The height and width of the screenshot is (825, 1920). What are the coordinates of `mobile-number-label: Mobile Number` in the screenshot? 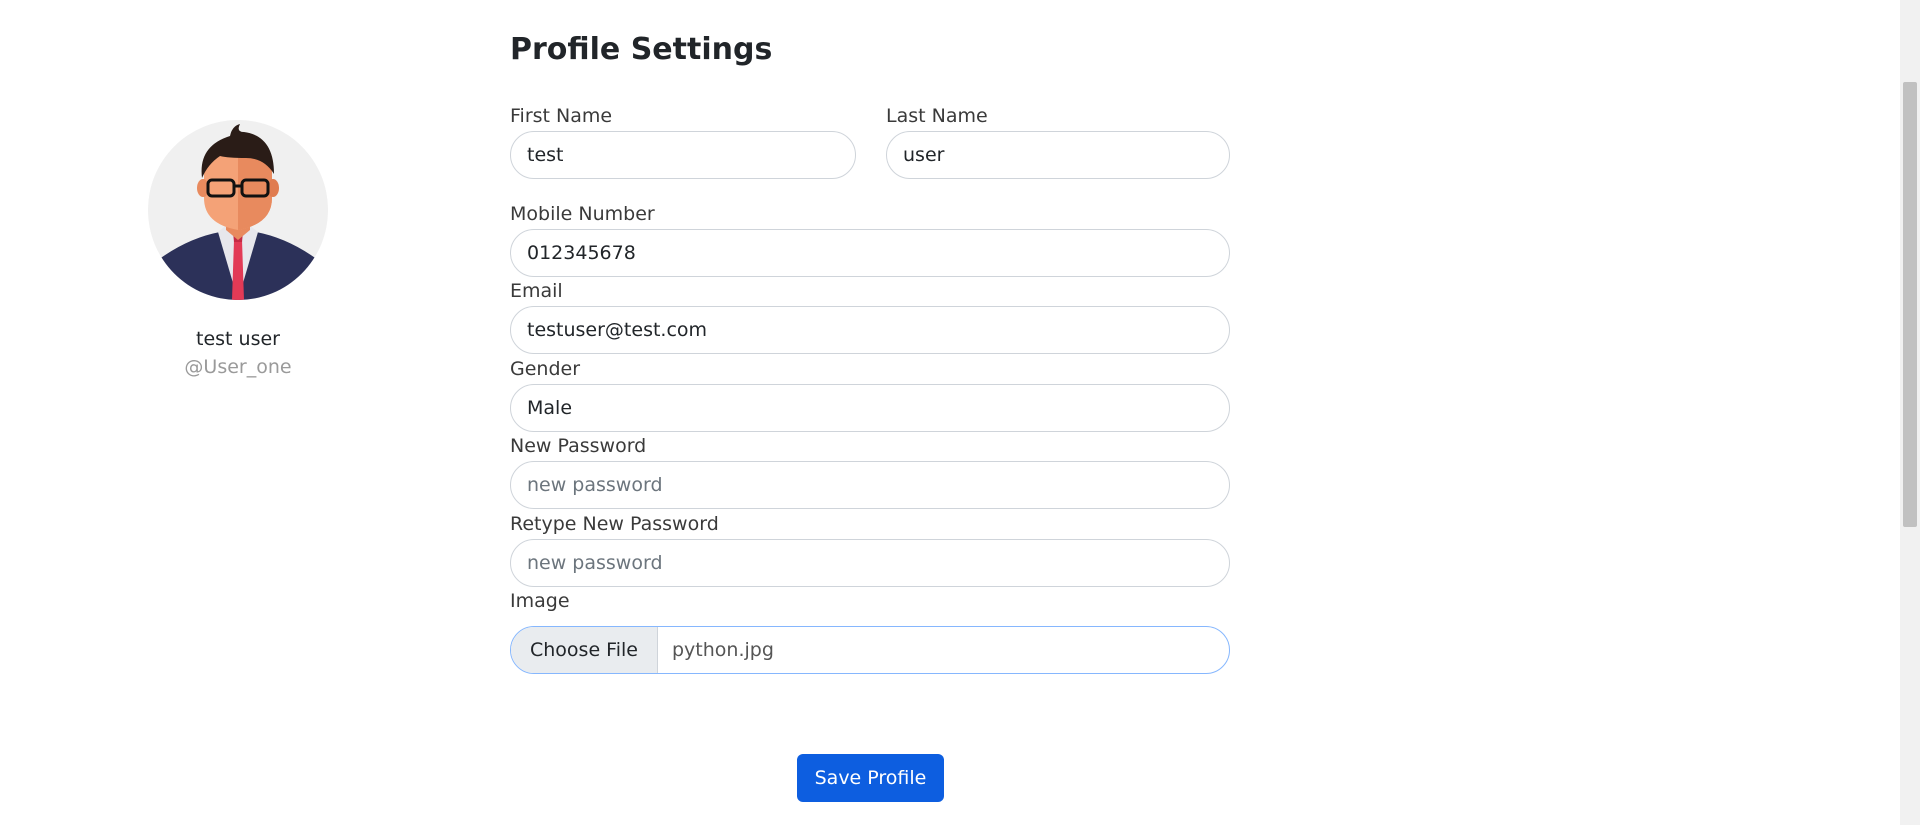 It's located at (582, 214).